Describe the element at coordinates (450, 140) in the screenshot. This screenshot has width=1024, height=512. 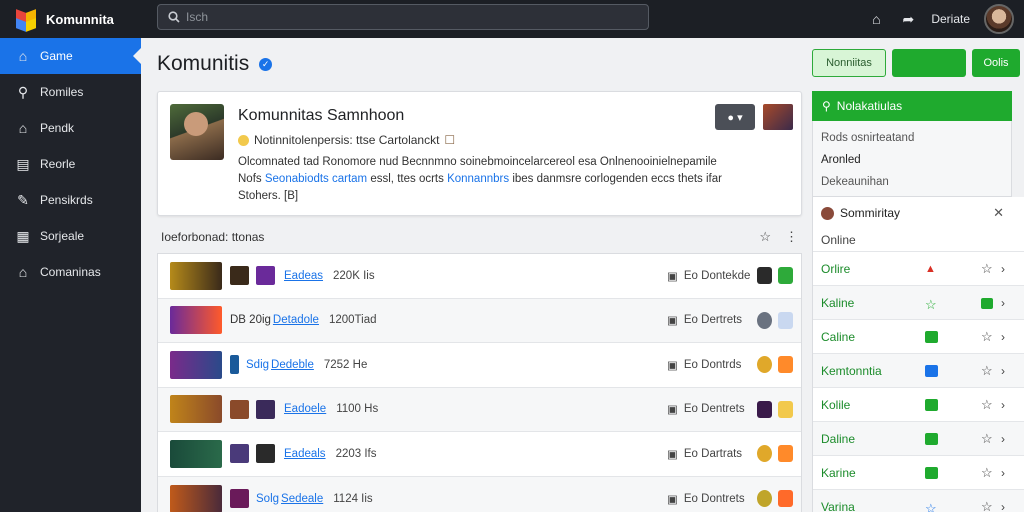
I see `lock-icon: ☐` at that location.